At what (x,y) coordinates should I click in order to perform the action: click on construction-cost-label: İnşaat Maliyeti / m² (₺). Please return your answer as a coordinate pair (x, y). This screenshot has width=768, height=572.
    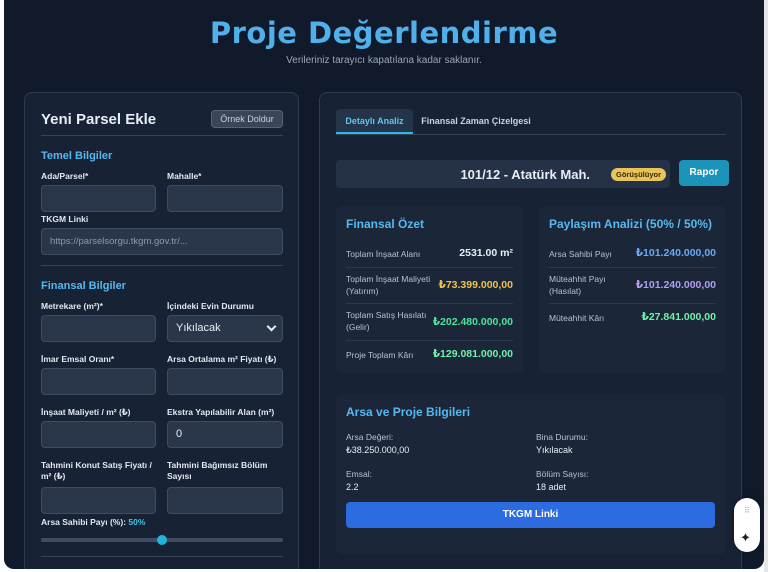
    Looking at the image, I should click on (86, 412).